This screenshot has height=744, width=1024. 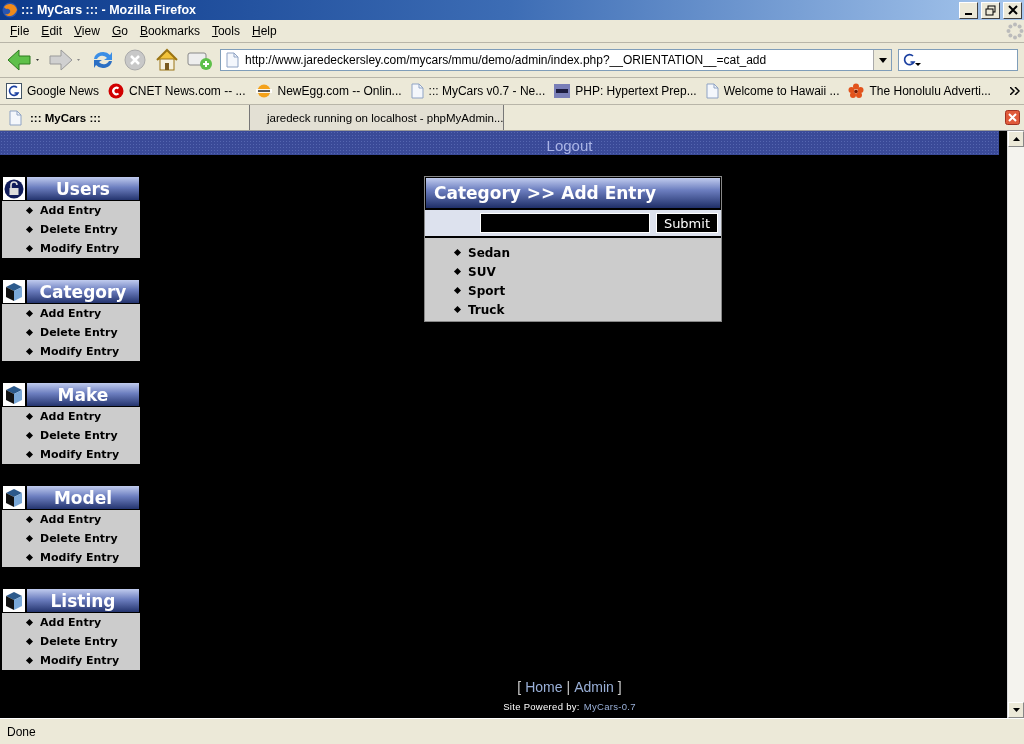 I want to click on footer-link: Admin, so click(x=594, y=687).